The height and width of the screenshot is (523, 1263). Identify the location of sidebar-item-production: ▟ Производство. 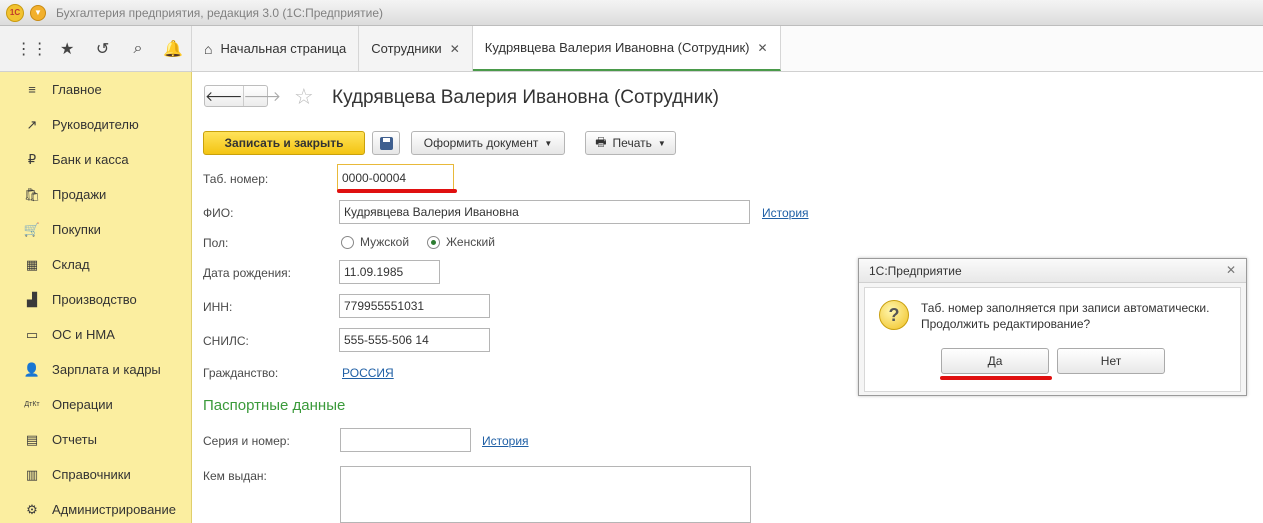
(95, 299).